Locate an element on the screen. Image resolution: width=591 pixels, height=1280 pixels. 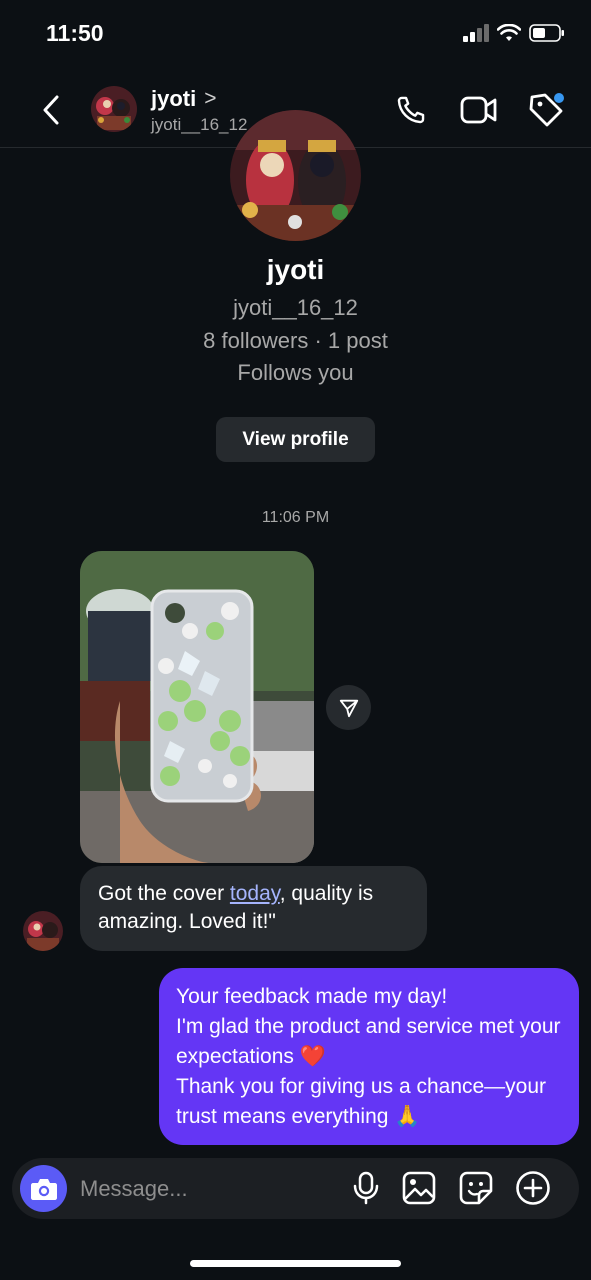
camera-icon is located at coordinates (43, 1189).